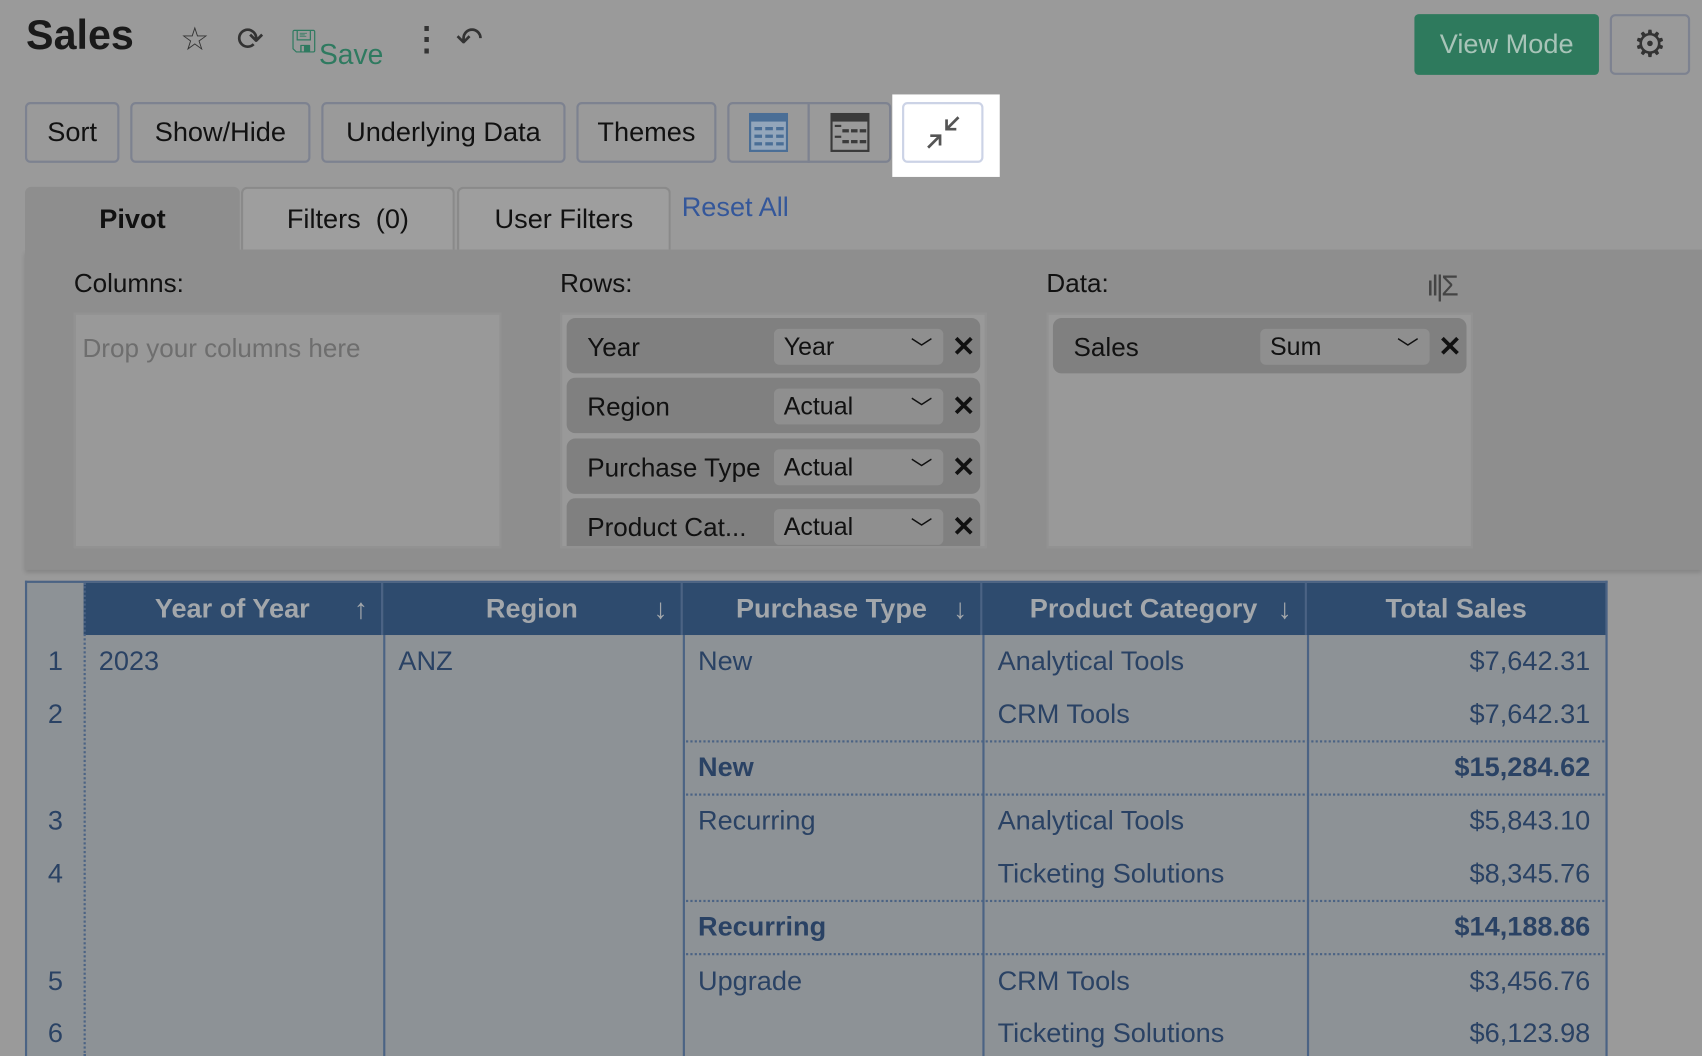 This screenshot has height=1056, width=1702. Describe the element at coordinates (132, 218) in the screenshot. I see `tab-pivot: Pivot` at that location.